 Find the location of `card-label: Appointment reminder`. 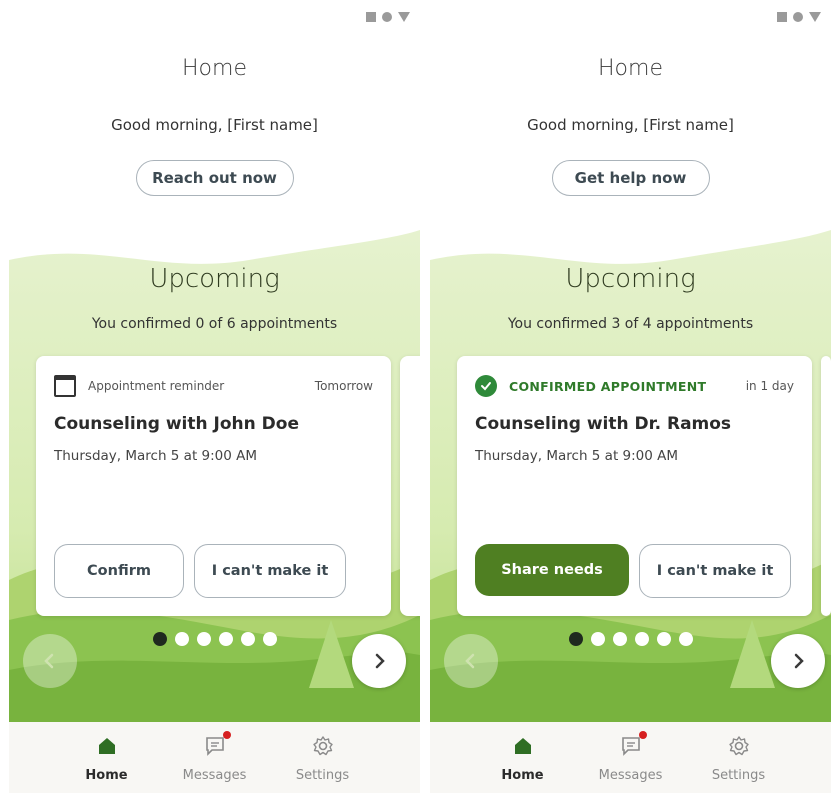

card-label: Appointment reminder is located at coordinates (156, 386).